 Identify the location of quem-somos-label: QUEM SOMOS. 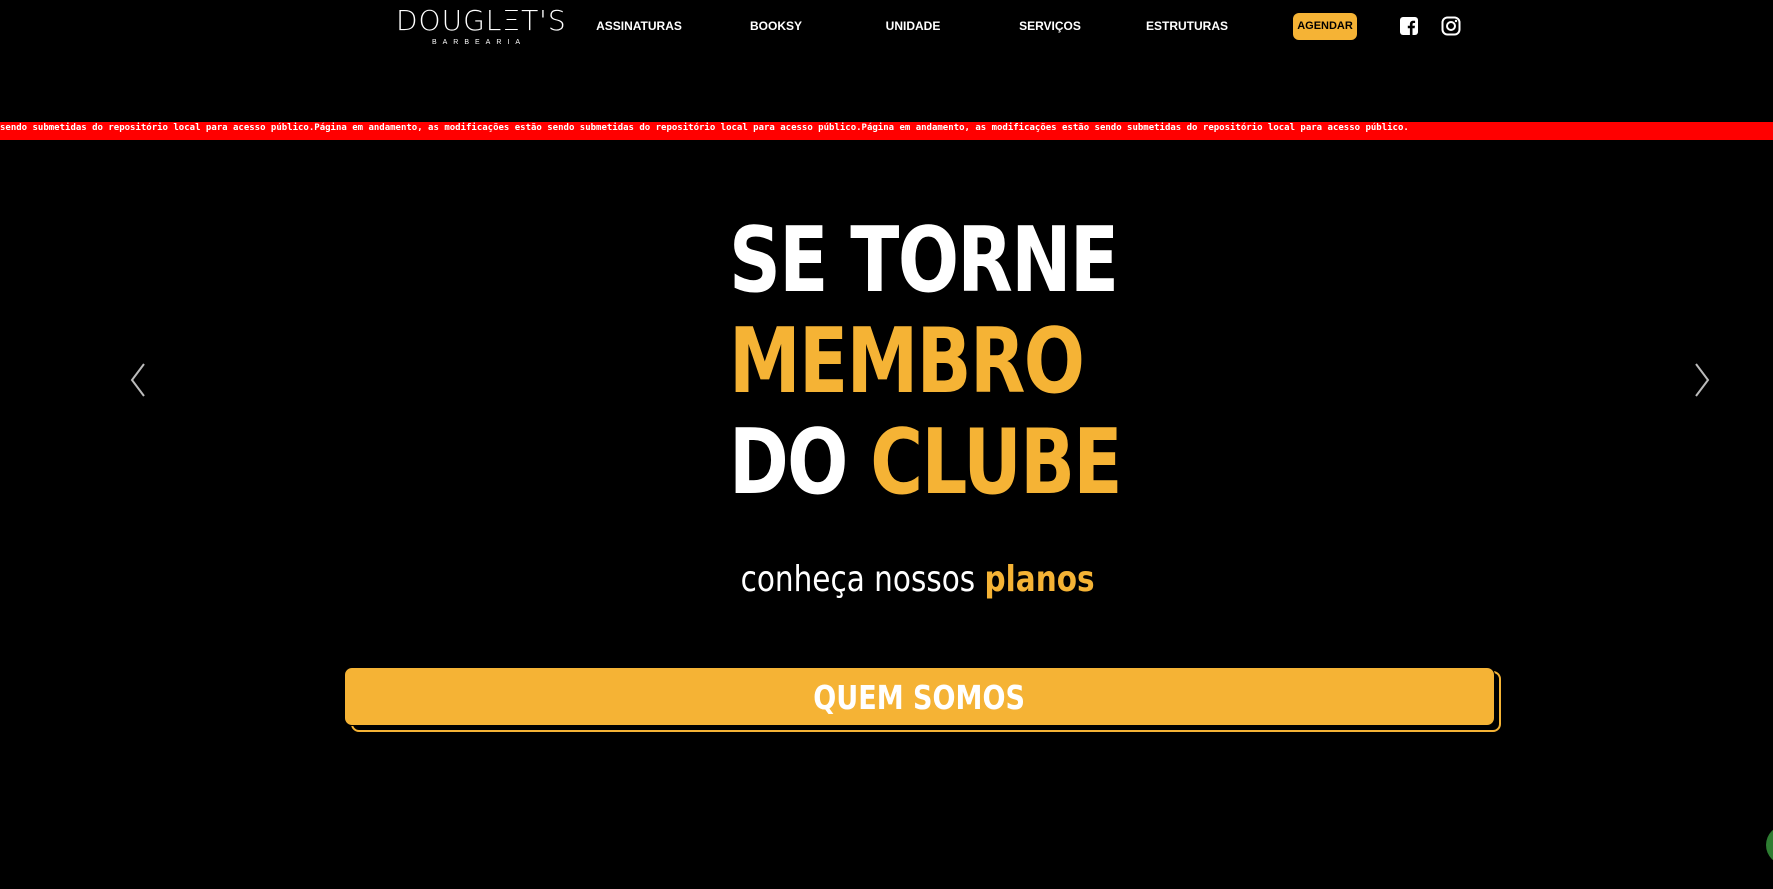
(919, 697).